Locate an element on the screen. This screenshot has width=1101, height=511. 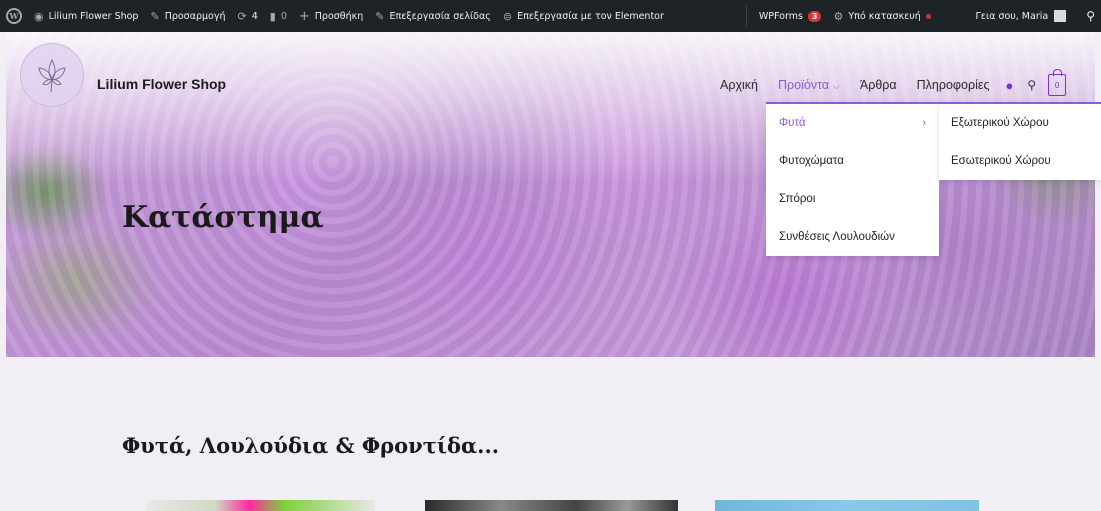
nav-item-articles: Άρθρα is located at coordinates (878, 85).